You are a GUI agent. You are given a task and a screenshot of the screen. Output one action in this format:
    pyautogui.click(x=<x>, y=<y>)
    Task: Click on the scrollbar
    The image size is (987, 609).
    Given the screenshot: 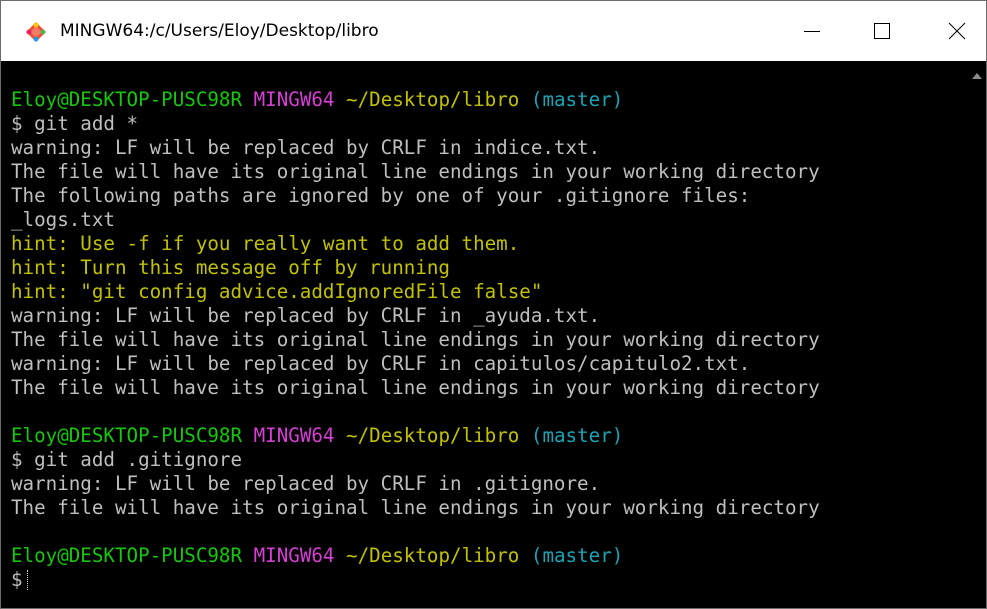 What is the action you would take?
    pyautogui.click(x=976, y=334)
    